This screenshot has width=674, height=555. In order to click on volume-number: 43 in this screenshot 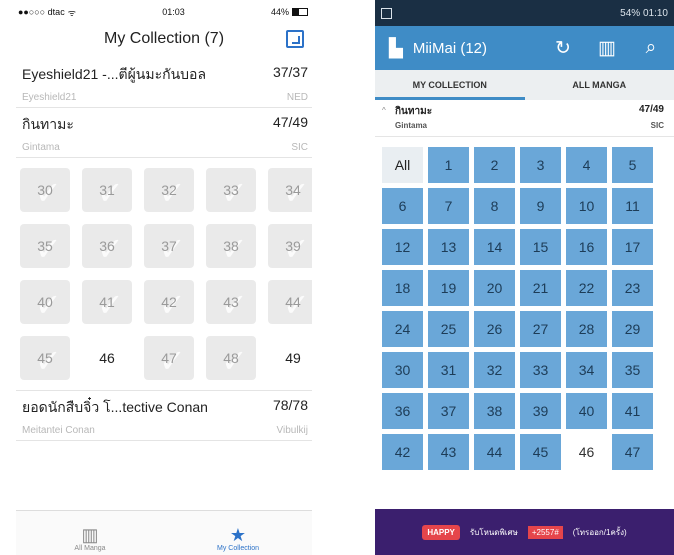, I will do `click(231, 302)`.